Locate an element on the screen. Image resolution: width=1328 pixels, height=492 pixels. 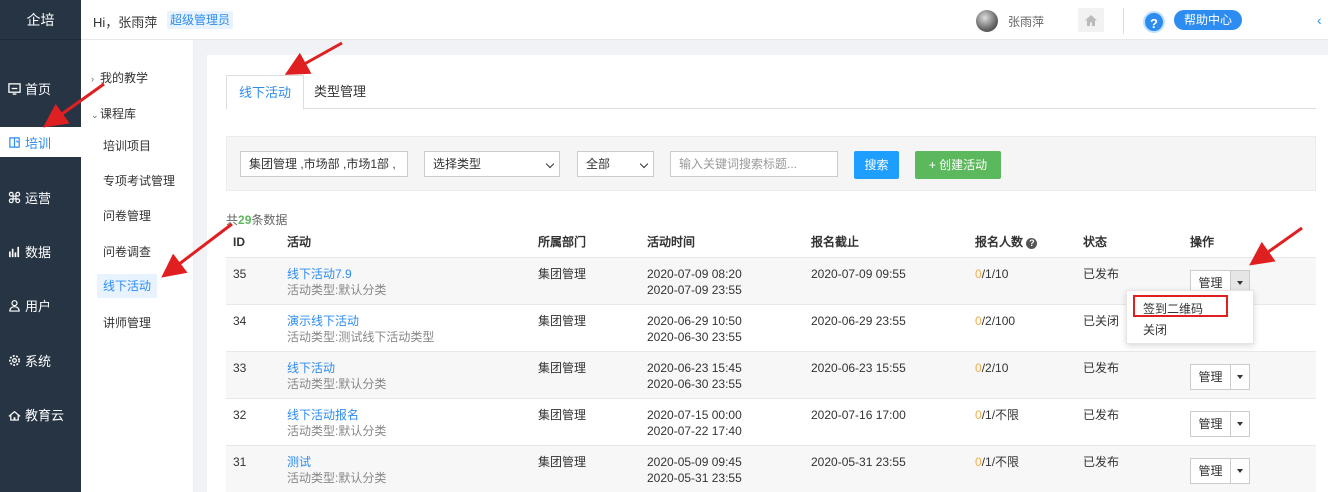
status-badge: 已发布 is located at coordinates (1129, 374).